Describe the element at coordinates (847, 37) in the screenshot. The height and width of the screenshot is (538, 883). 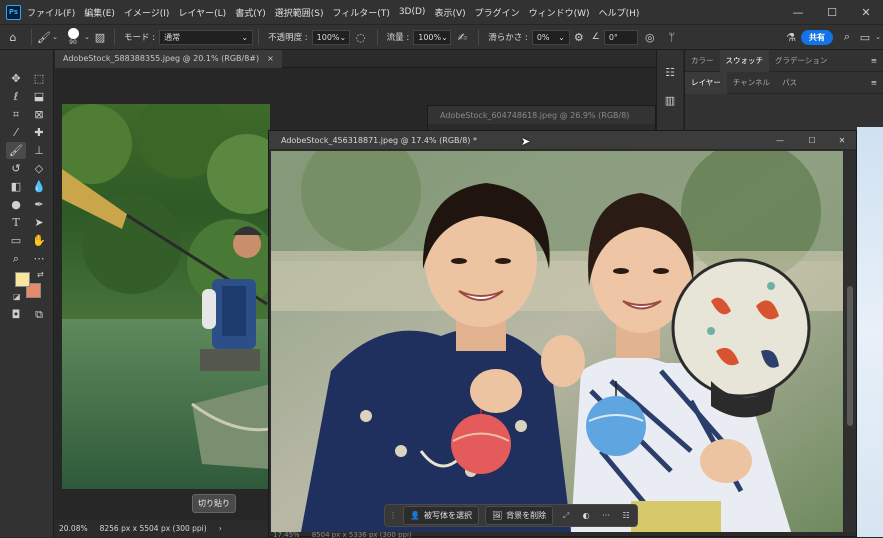
I see `search-icon: ⌕` at that location.